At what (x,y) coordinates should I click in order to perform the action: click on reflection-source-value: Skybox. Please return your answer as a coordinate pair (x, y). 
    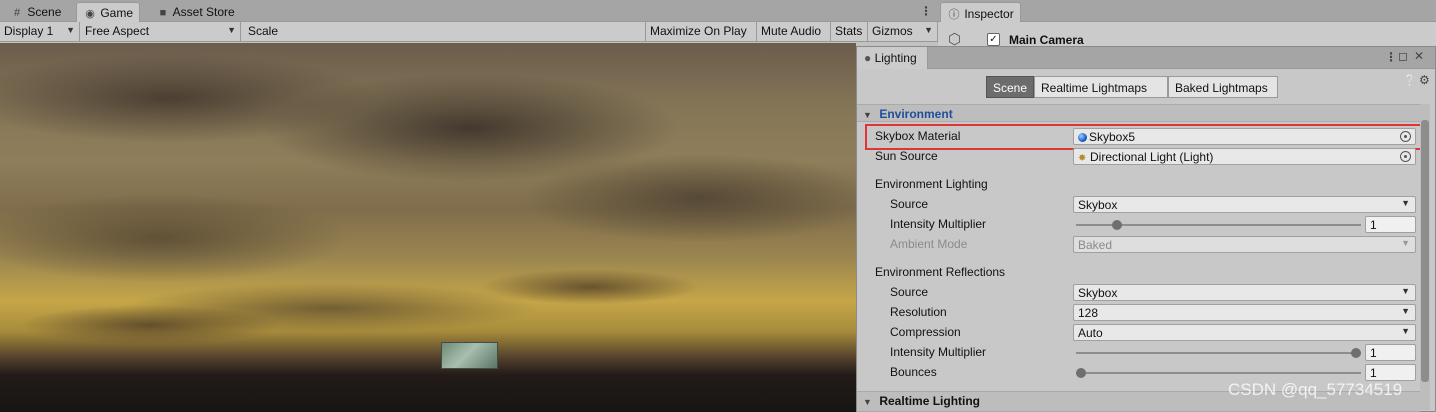
    Looking at the image, I should click on (1098, 293).